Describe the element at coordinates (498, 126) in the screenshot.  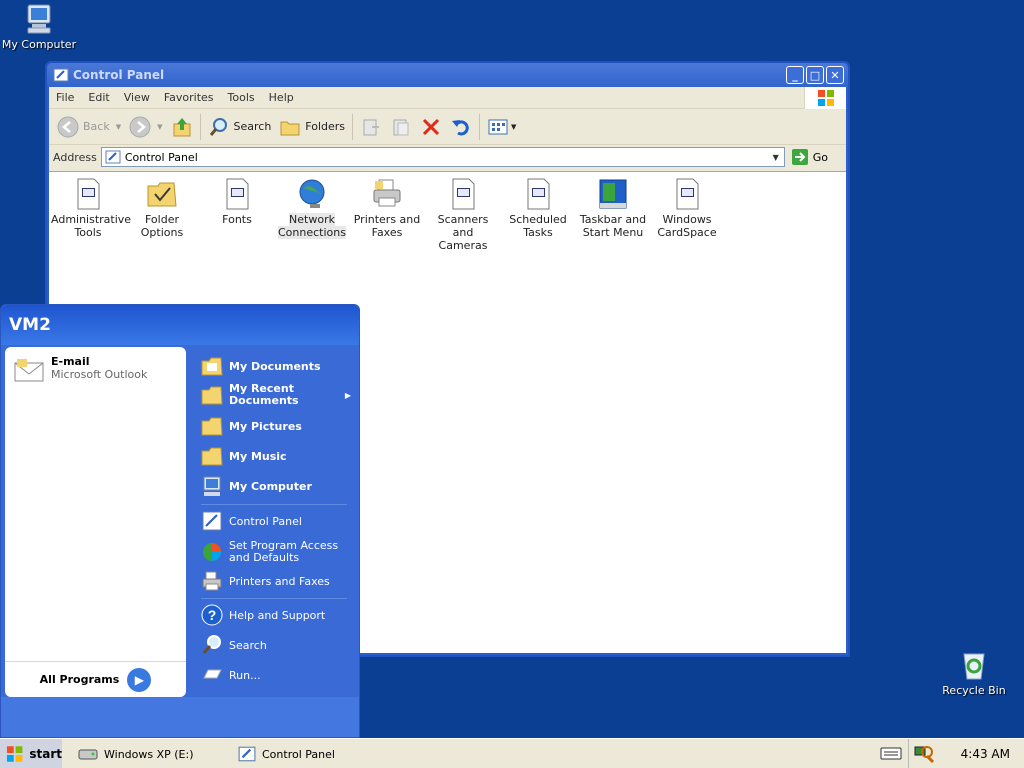
I see `views-icon` at that location.